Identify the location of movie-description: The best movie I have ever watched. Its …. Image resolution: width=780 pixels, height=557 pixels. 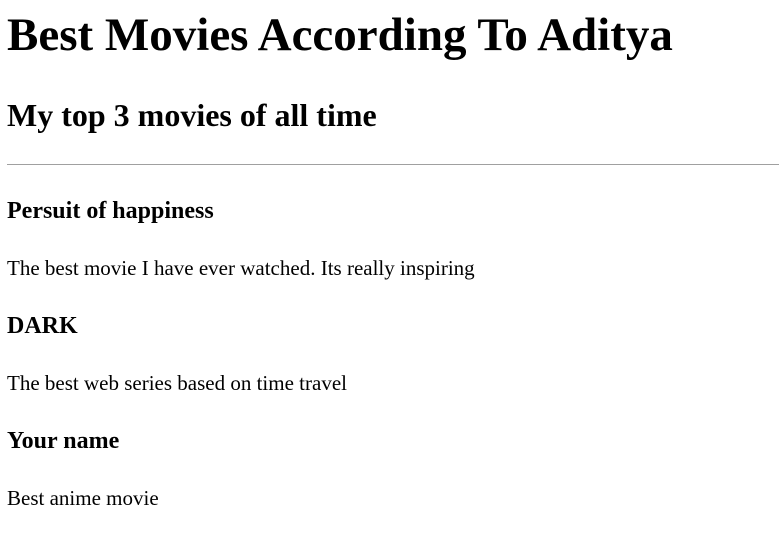
(241, 268).